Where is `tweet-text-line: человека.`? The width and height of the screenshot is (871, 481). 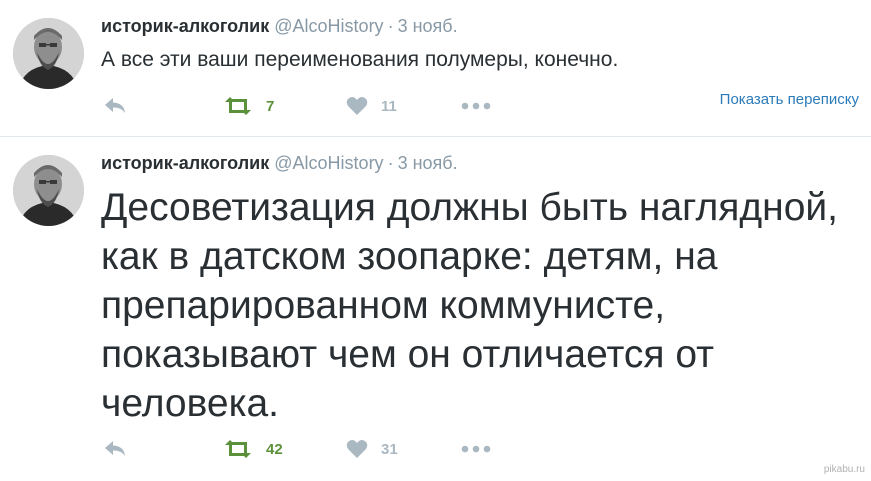 tweet-text-line: человека. is located at coordinates (190, 403).